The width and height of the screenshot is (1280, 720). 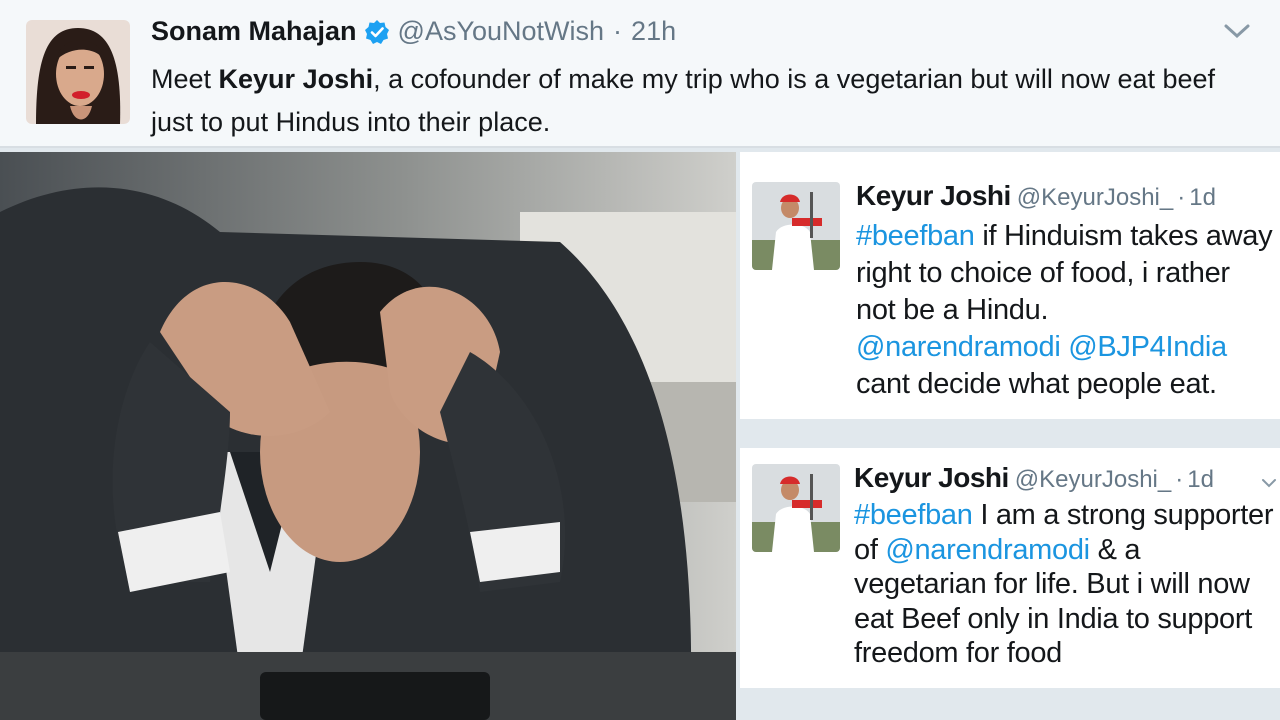 I want to click on mention-link: @BJP4India, so click(x=1147, y=347).